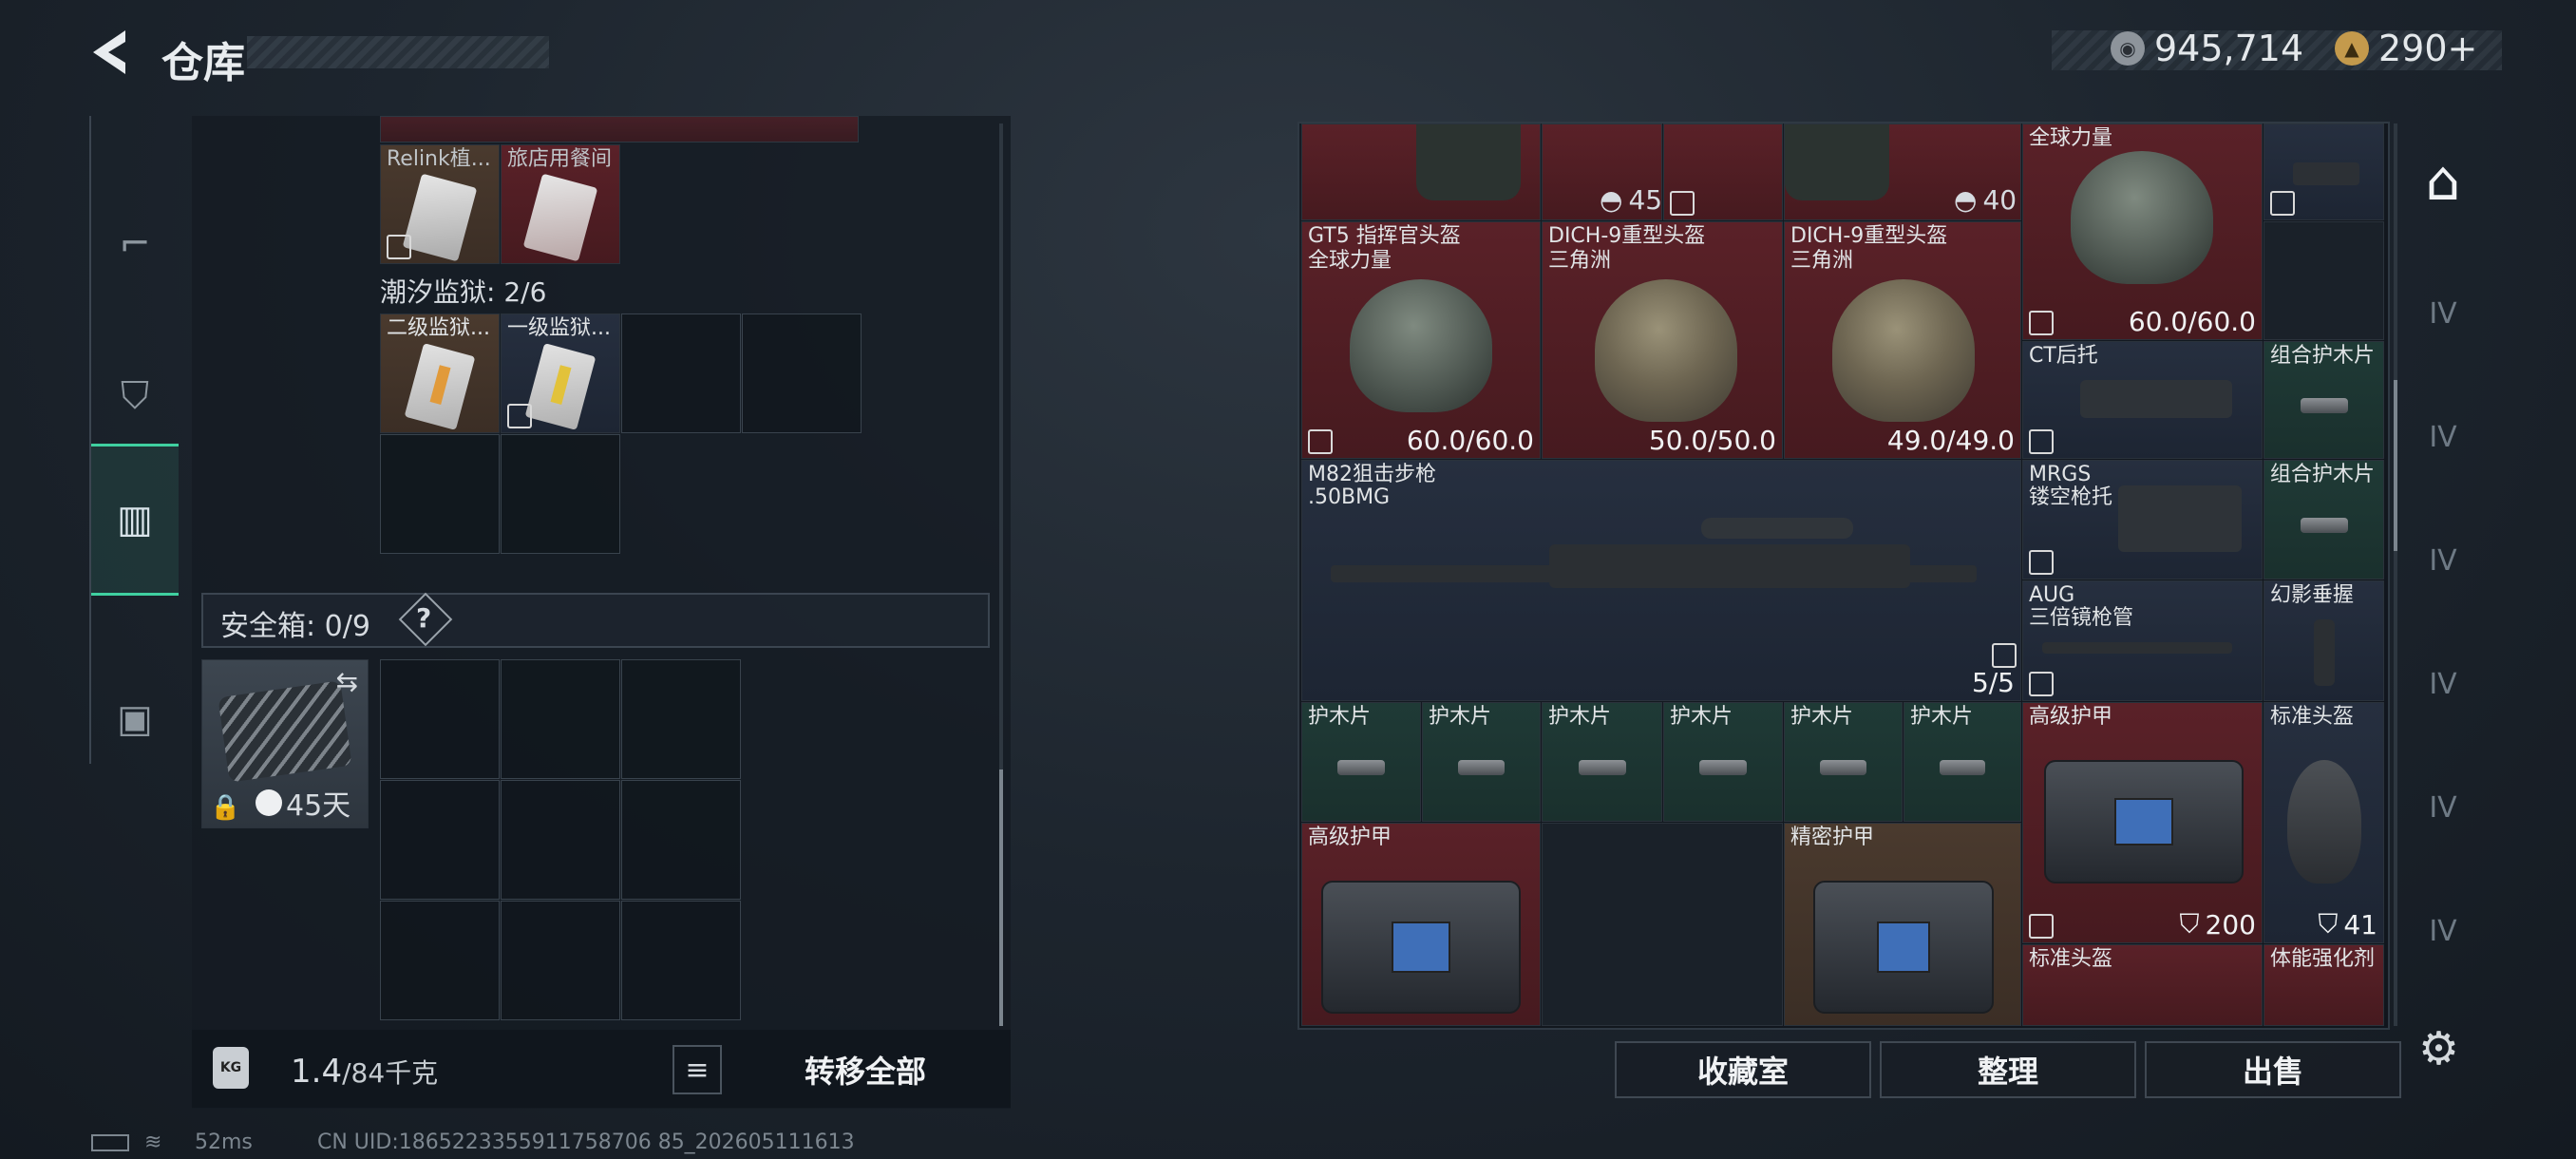 This screenshot has height=1159, width=2576. What do you see at coordinates (2207, 48) in the screenshot?
I see `currency-1: ◉ 945,714` at bounding box center [2207, 48].